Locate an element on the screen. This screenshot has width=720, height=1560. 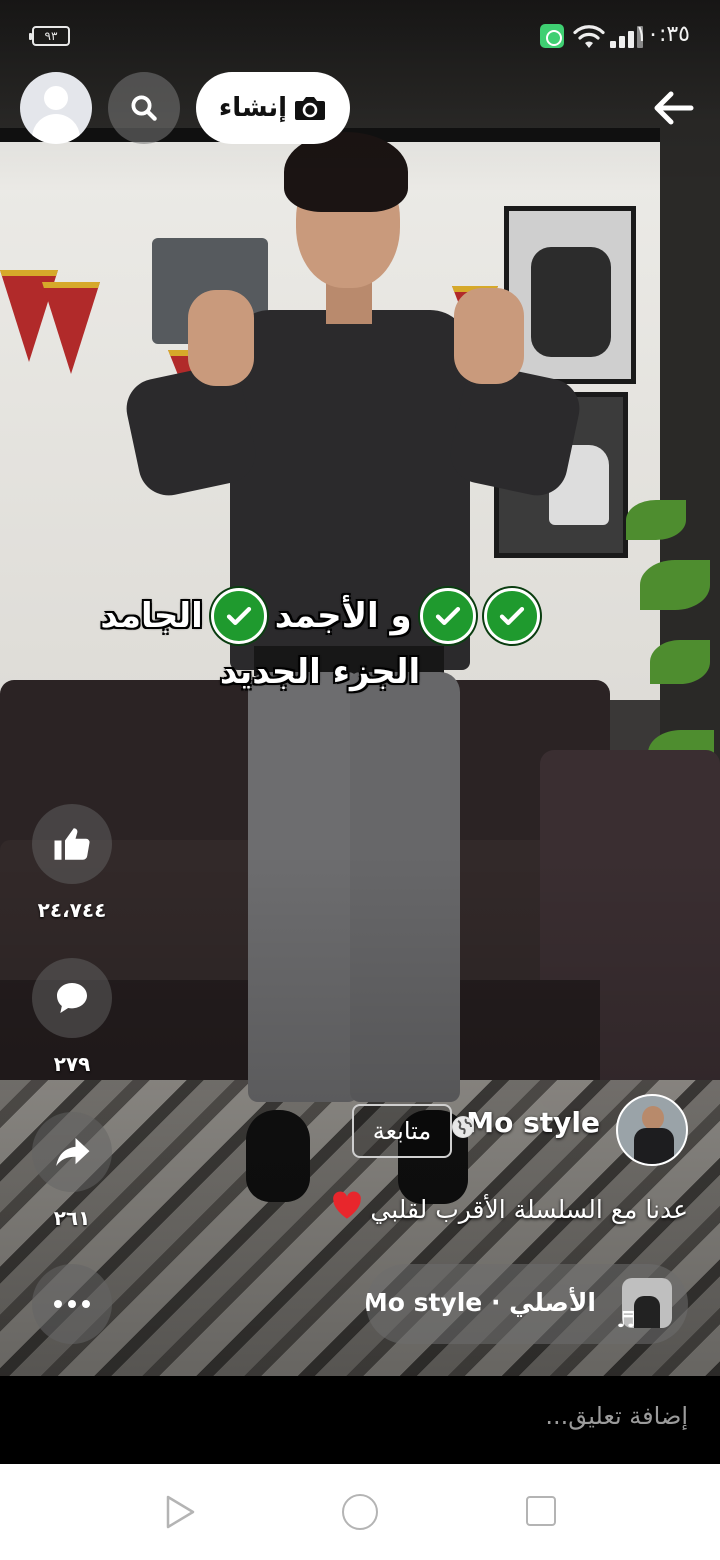
comment-button is located at coordinates (72, 998).